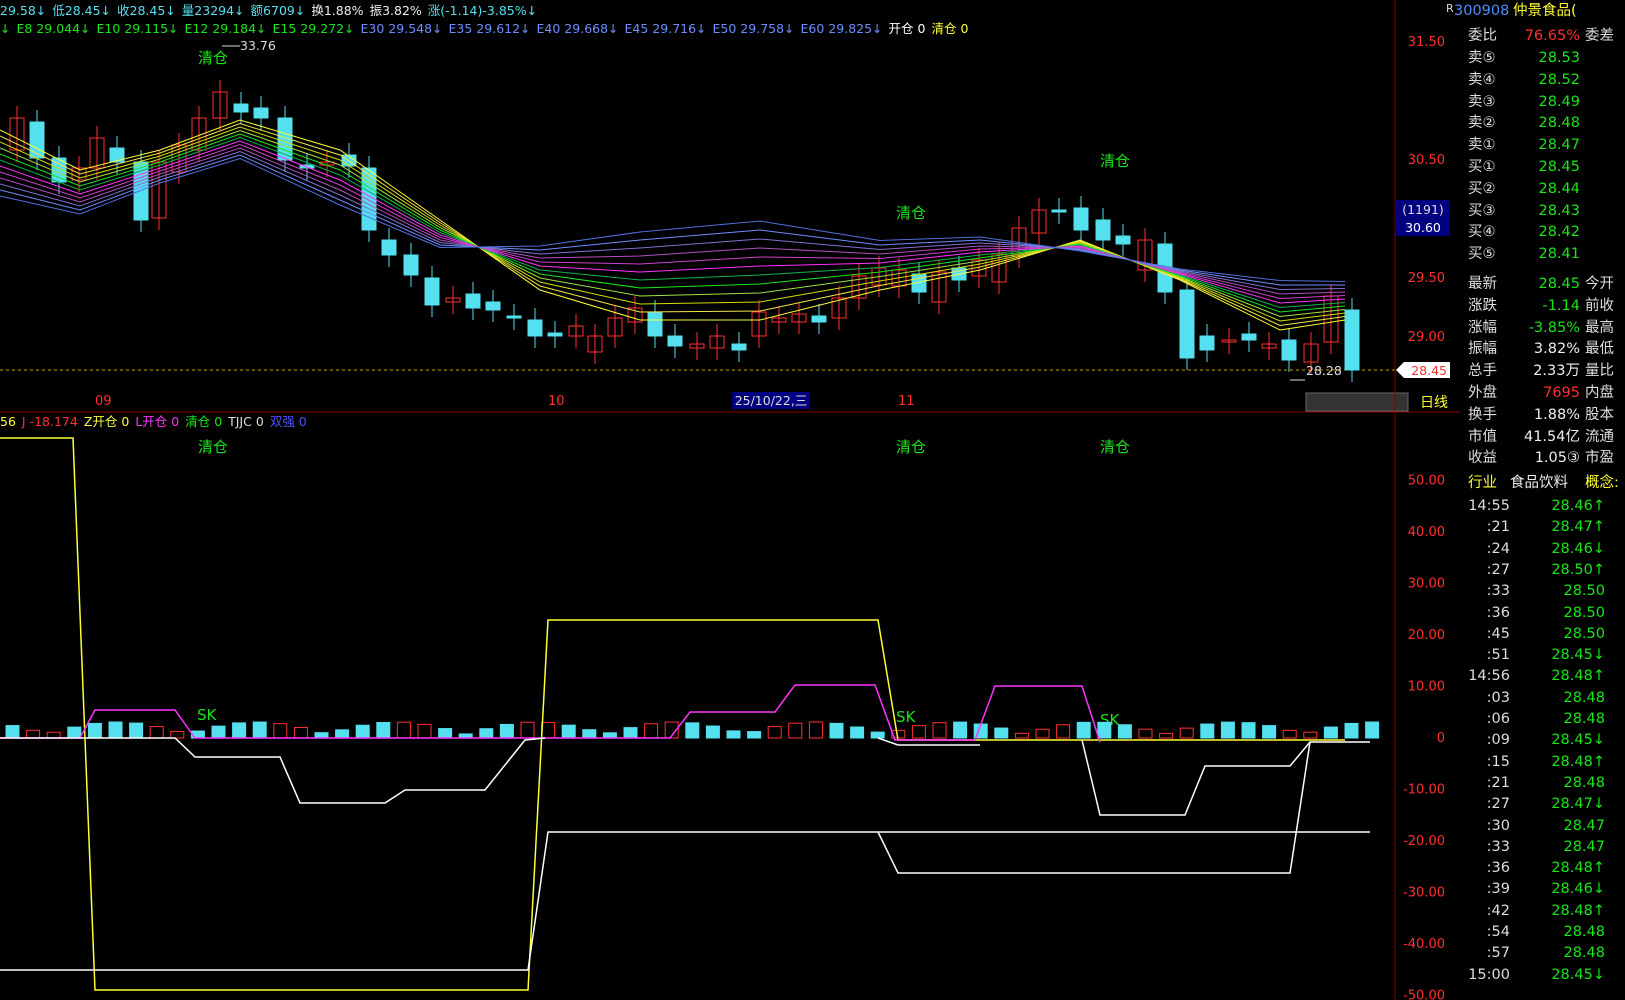 The width and height of the screenshot is (1625, 1000). Describe the element at coordinates (1498, 527) in the screenshot. I see `tick-time: :21` at that location.